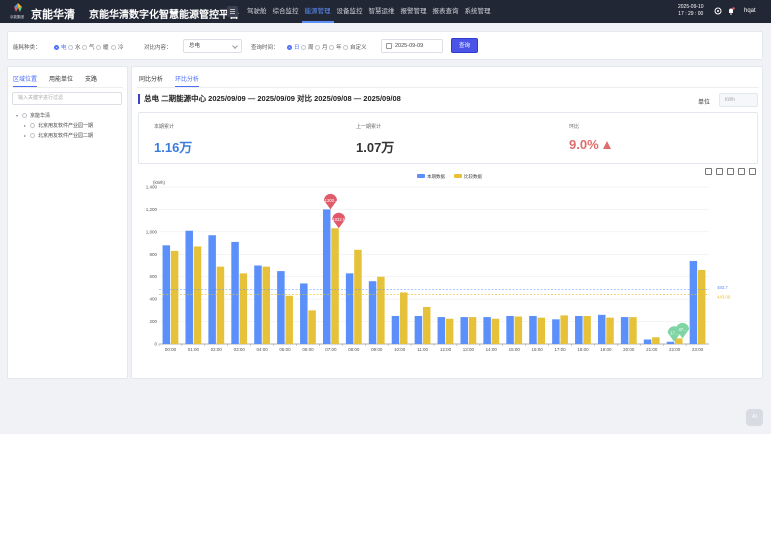 The image size is (771, 556). Describe the element at coordinates (151, 80) in the screenshot. I see `tab: 同比分析` at that location.